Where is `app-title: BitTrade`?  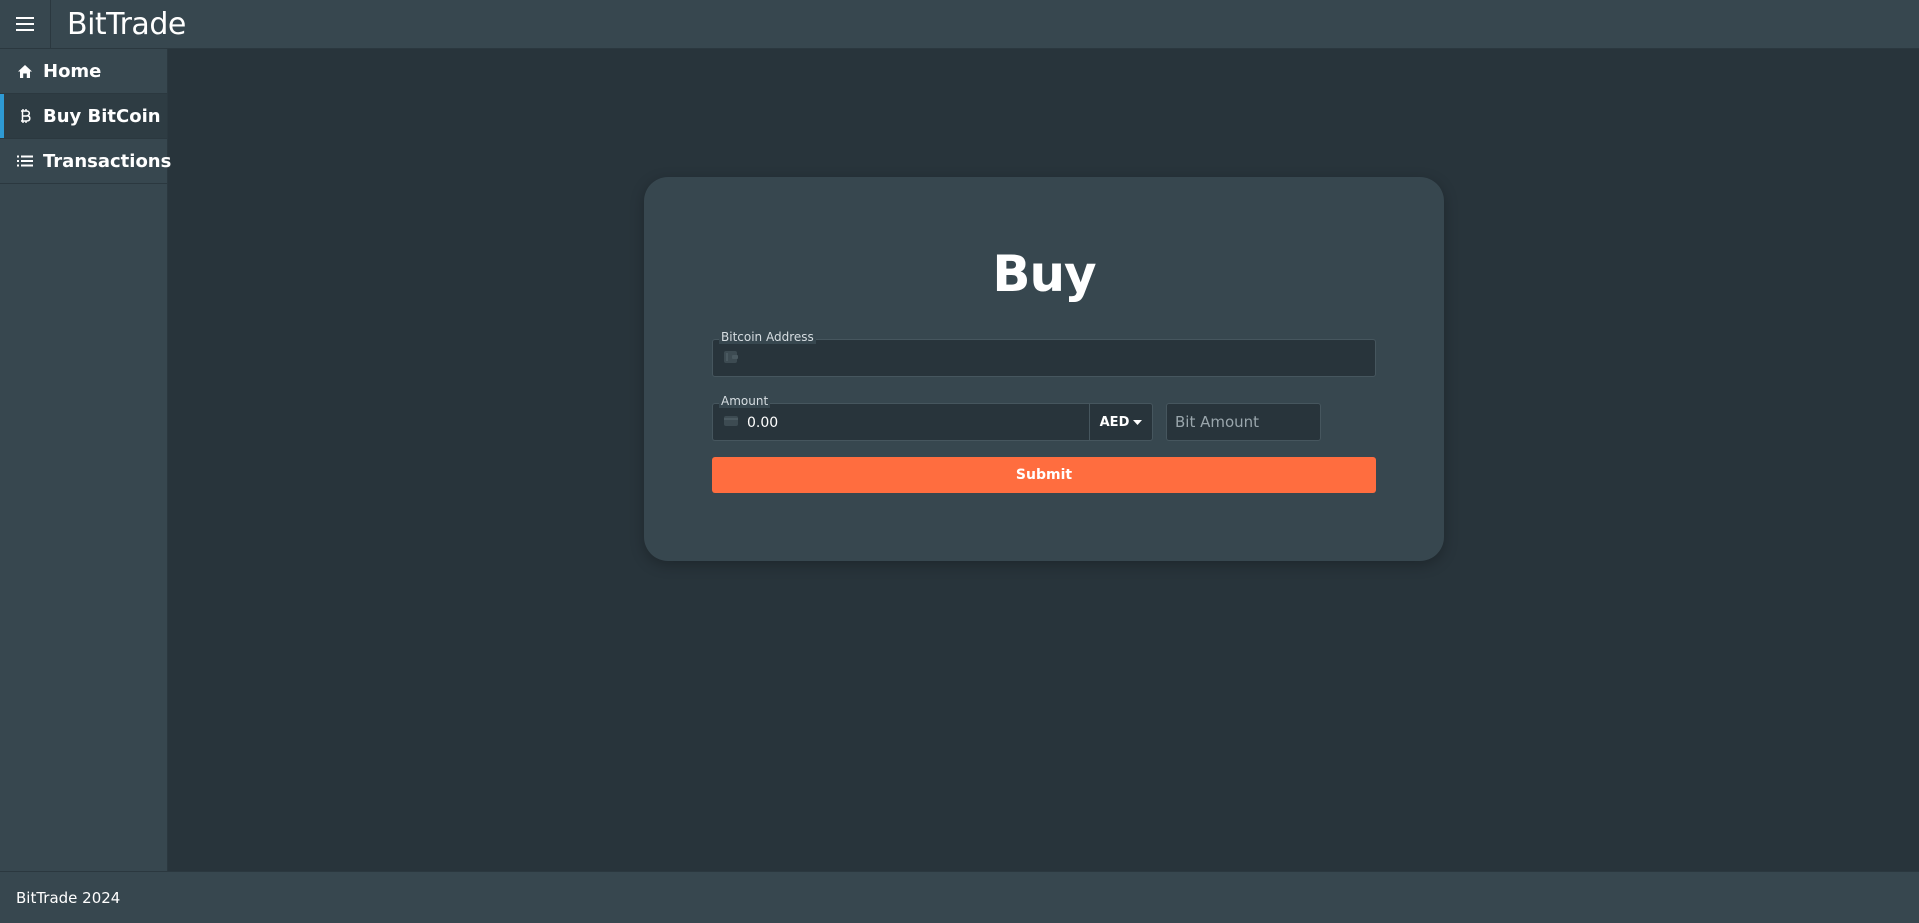 app-title: BitTrade is located at coordinates (126, 24).